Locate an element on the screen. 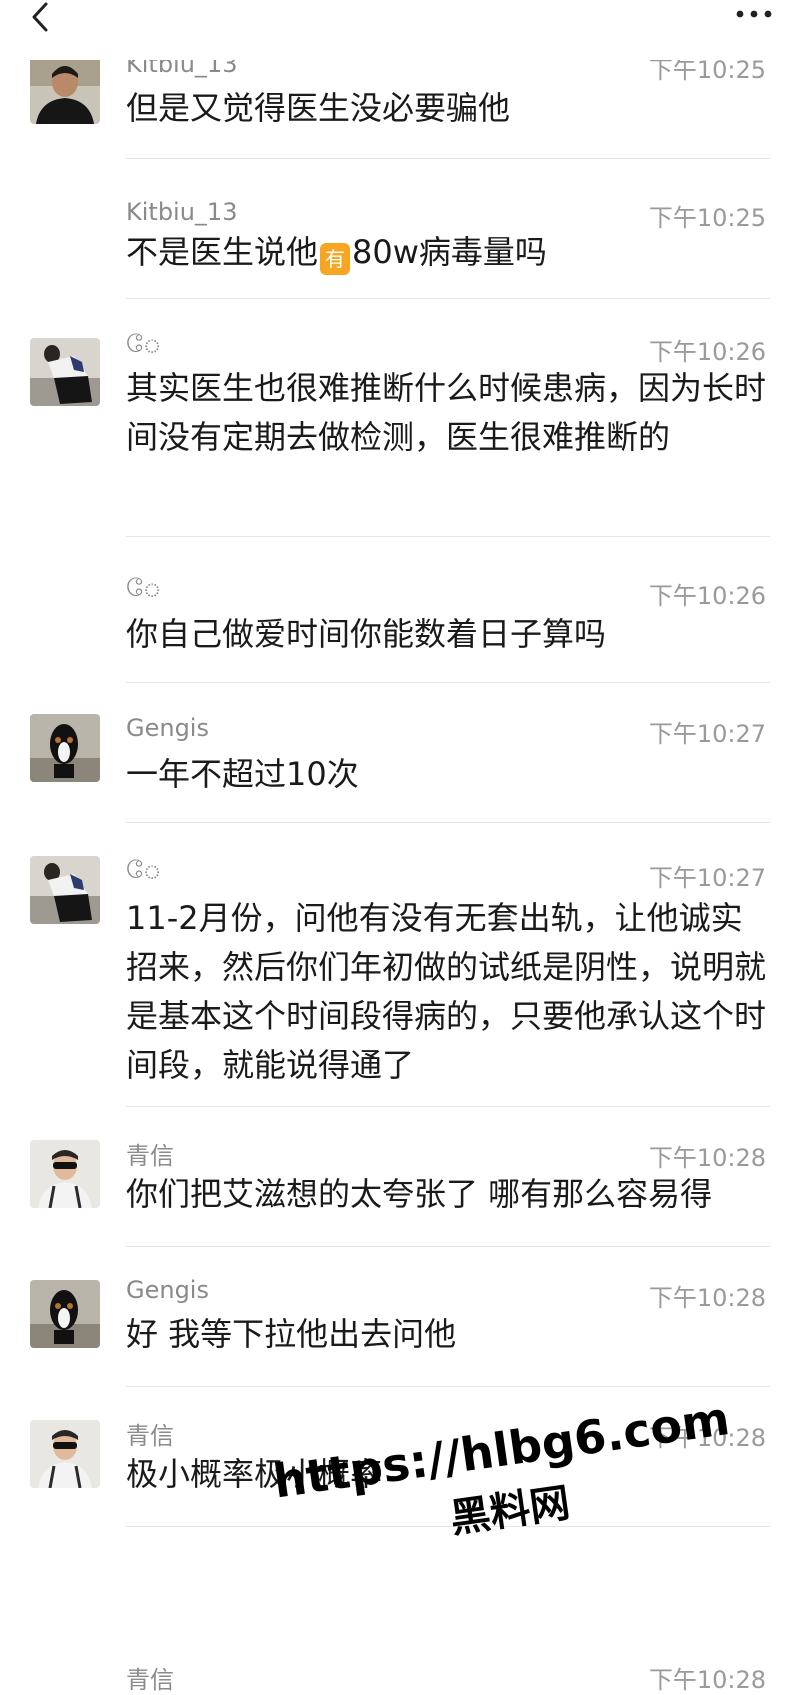 Image resolution: width=800 pixels, height=1695 pixels. chevron-left-icon is located at coordinates (44, 20).